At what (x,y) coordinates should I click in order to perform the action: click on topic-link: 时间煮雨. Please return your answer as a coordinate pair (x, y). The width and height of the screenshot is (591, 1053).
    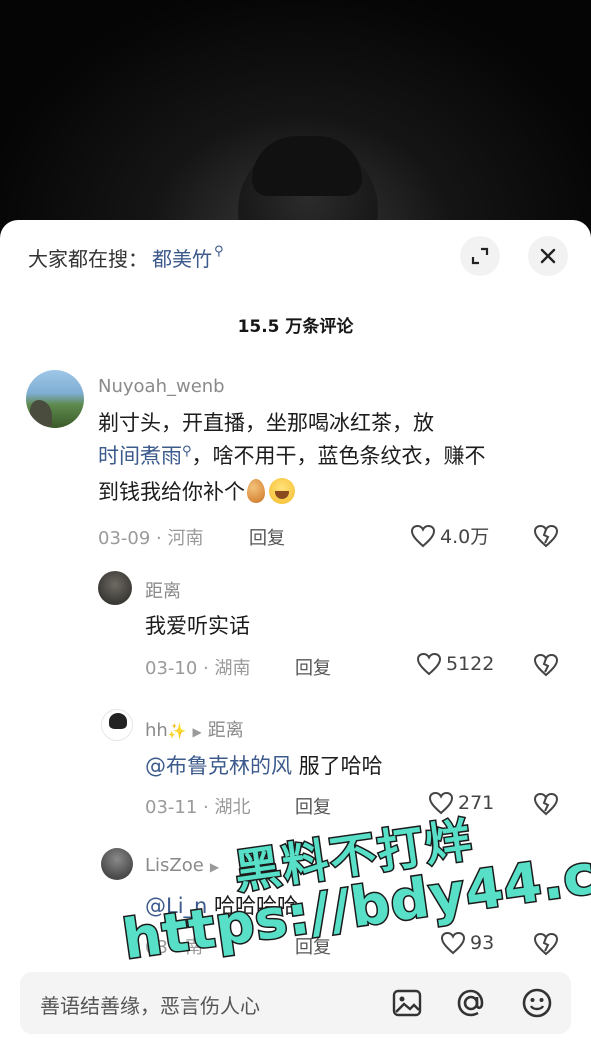
    Looking at the image, I should click on (140, 456).